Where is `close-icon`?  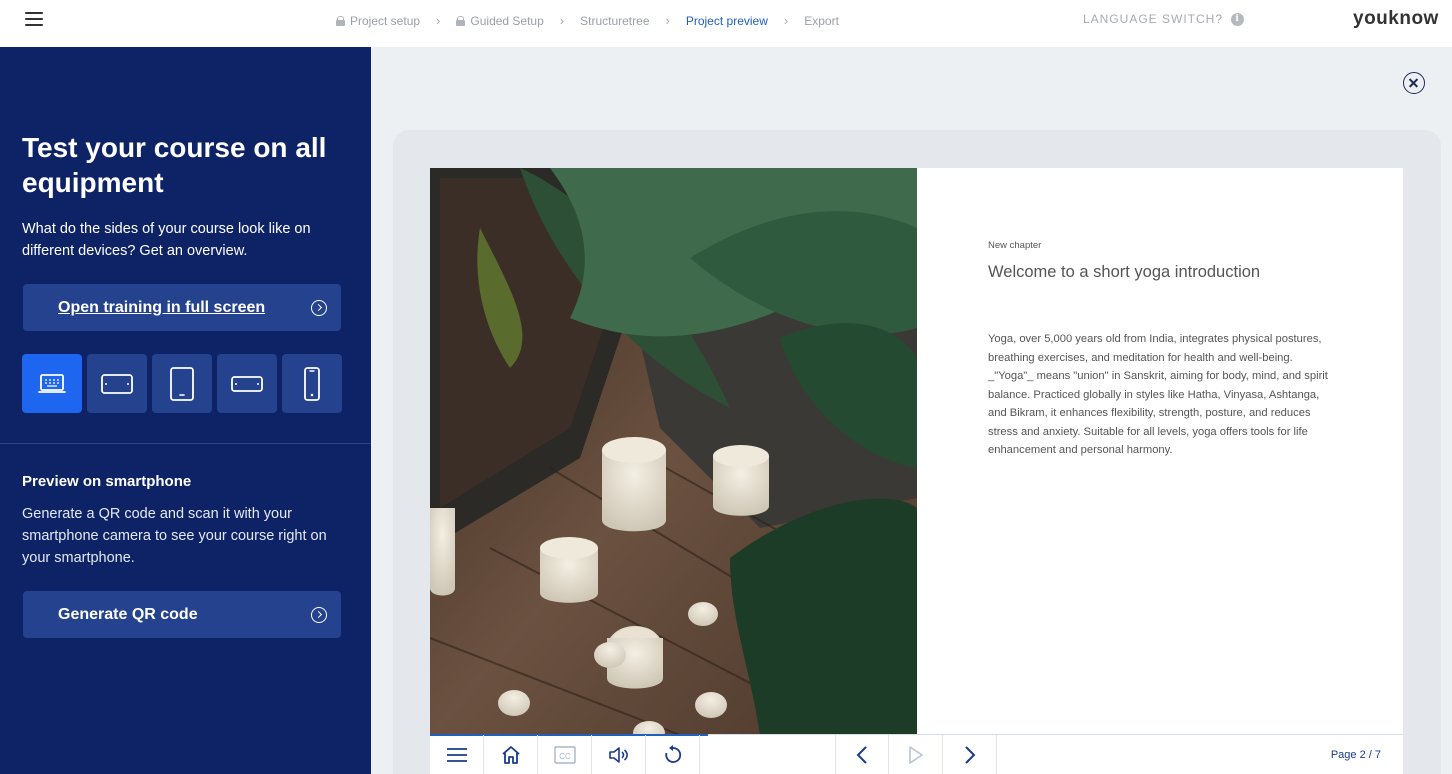 close-icon is located at coordinates (1414, 83).